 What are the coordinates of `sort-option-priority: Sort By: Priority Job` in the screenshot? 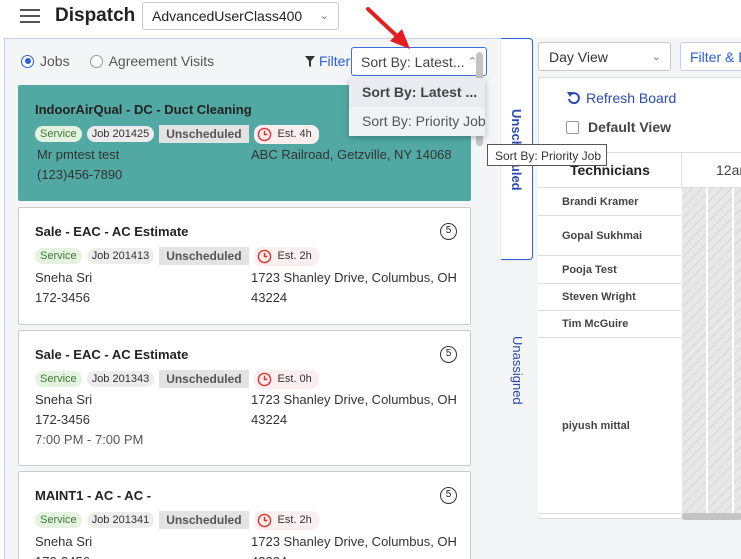 It's located at (417, 121).